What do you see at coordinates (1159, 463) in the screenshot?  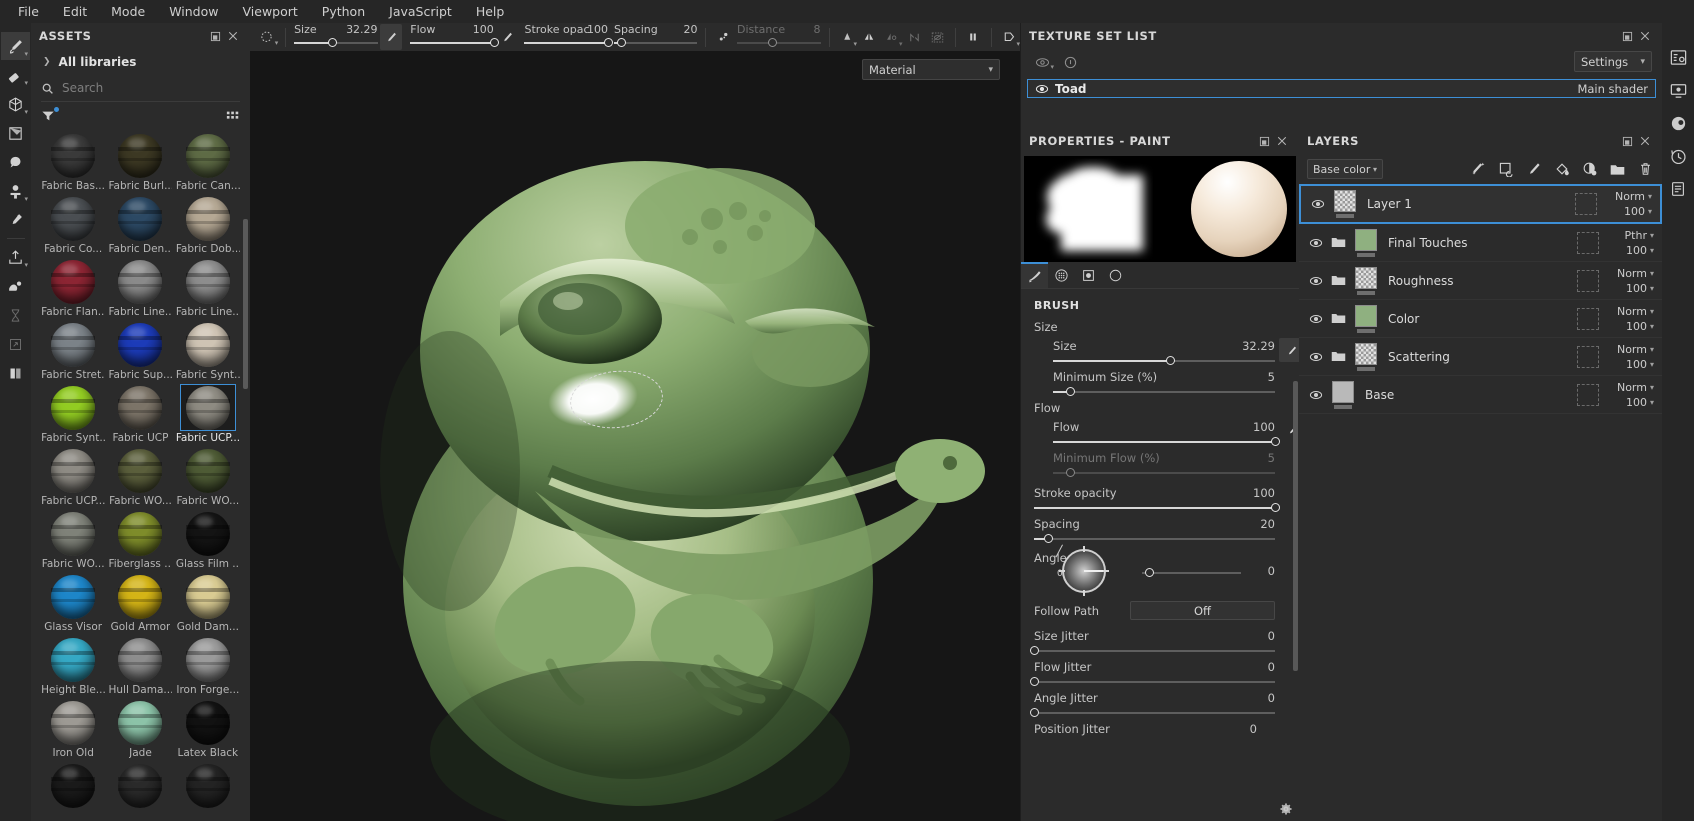 I see `prop-minimum-flow-row: Minimum Flow (%) 5` at bounding box center [1159, 463].